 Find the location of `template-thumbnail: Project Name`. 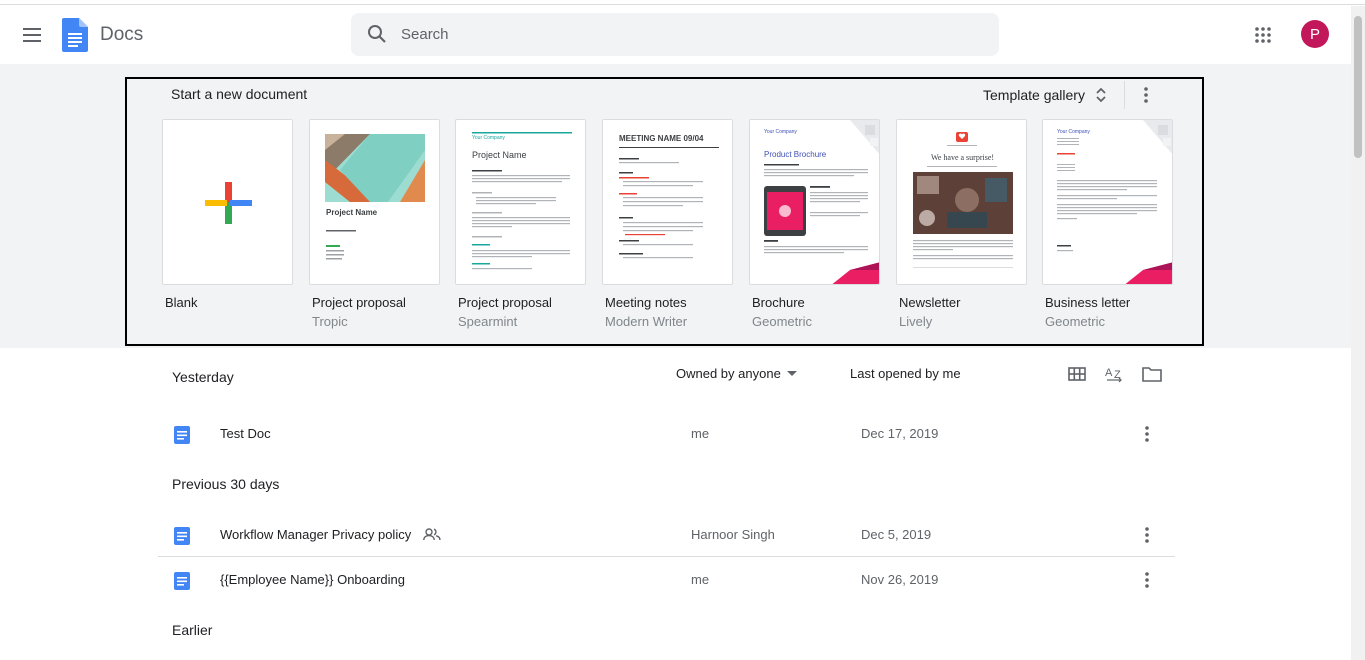

template-thumbnail: Project Name is located at coordinates (374, 202).